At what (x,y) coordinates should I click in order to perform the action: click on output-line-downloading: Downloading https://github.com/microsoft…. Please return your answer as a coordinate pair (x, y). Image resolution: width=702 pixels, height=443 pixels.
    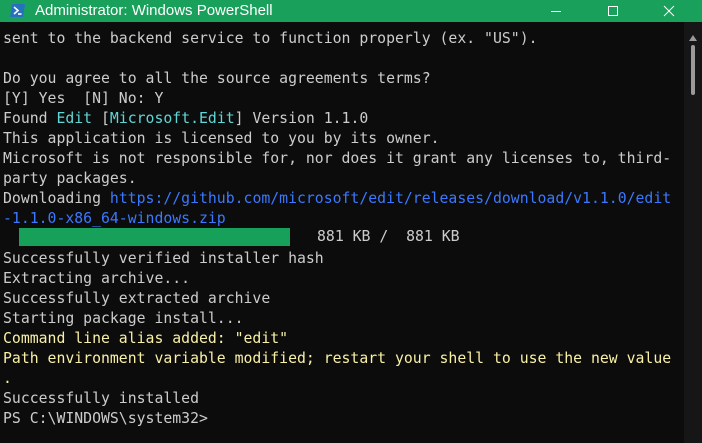
    Looking at the image, I should click on (337, 199).